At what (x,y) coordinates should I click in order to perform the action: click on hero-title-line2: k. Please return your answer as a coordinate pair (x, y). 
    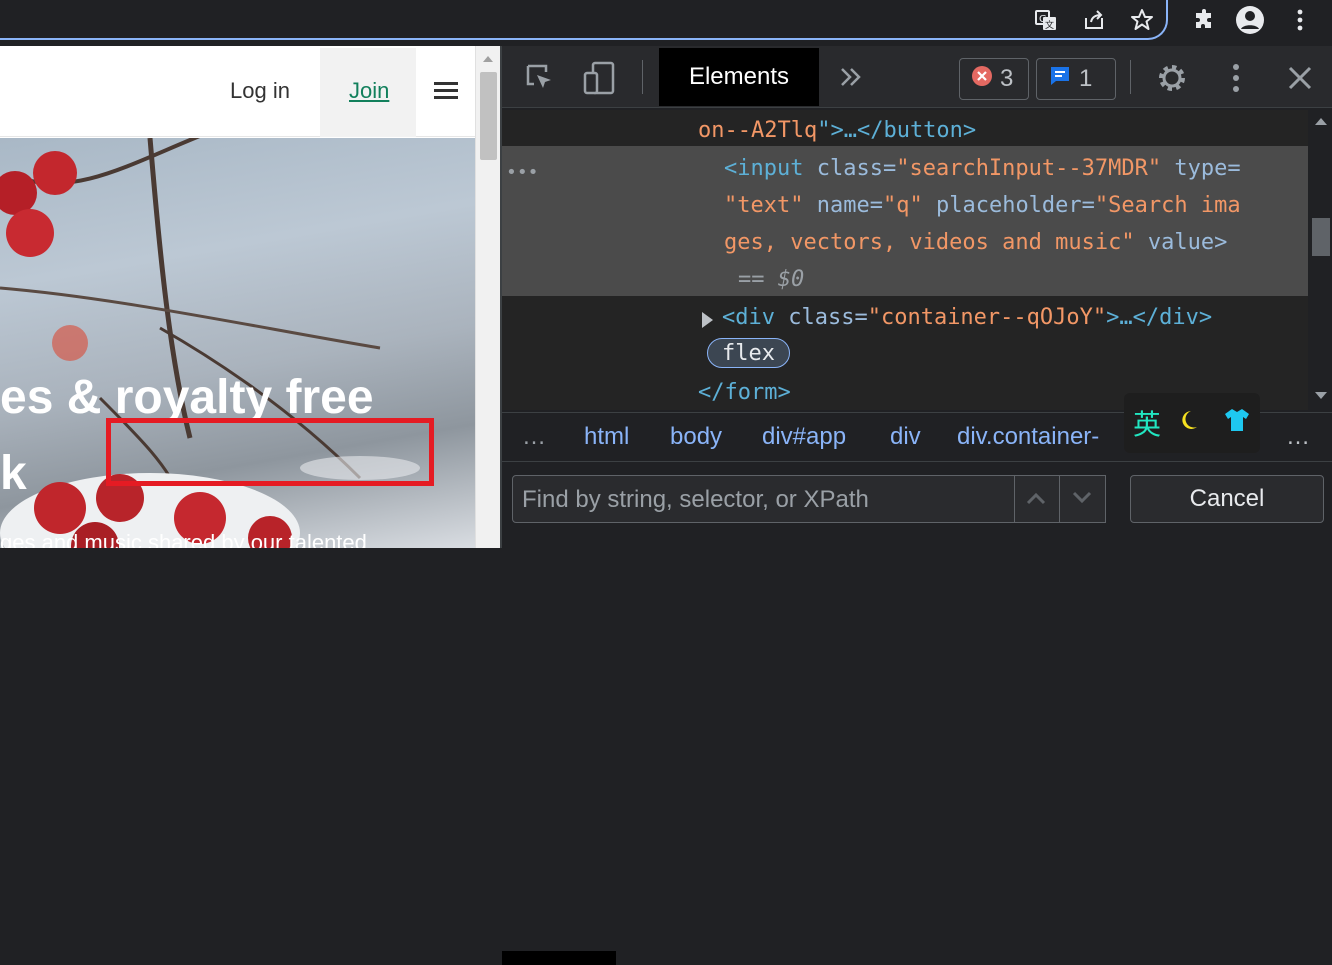
    Looking at the image, I should click on (13, 473).